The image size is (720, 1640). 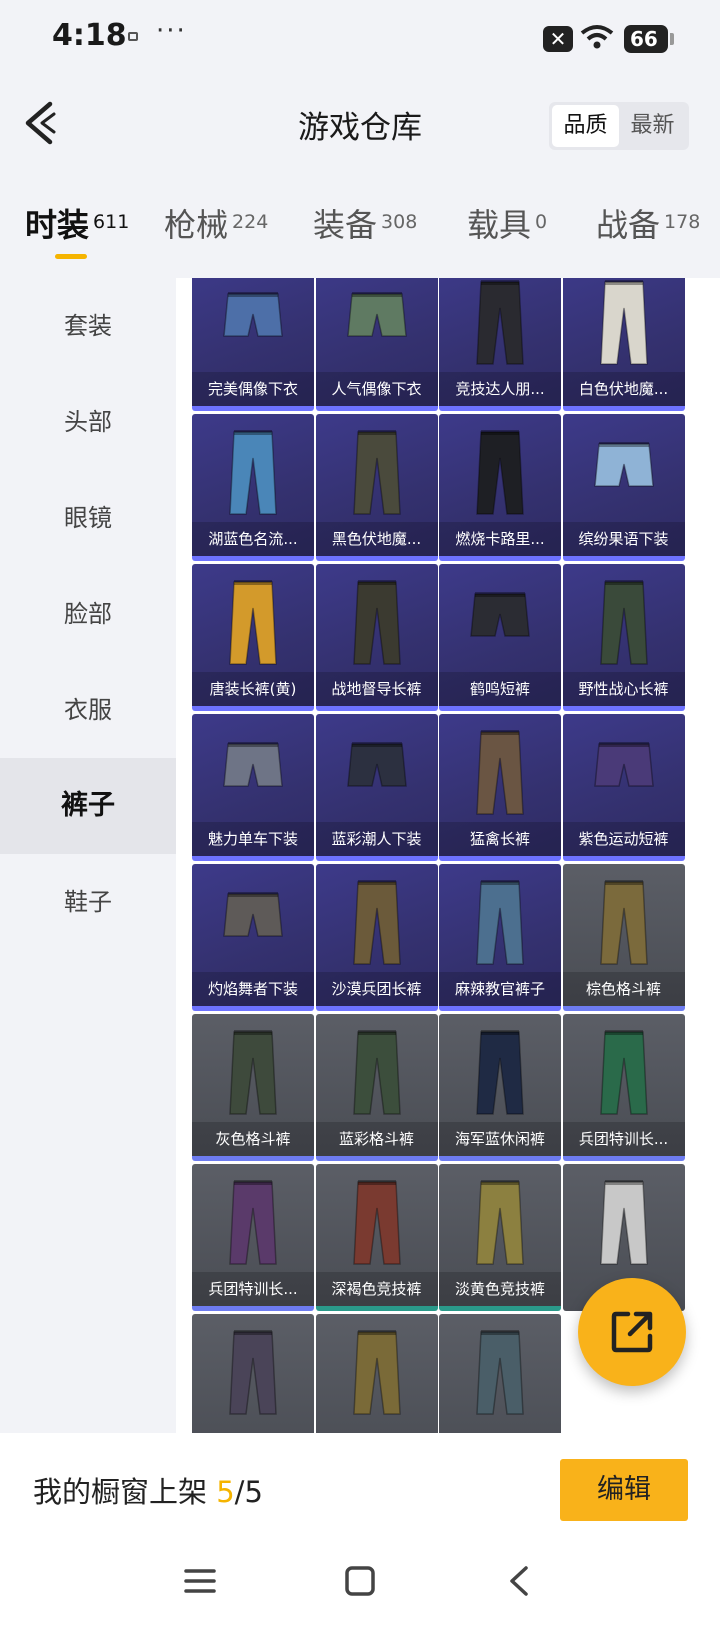 What do you see at coordinates (88, 806) in the screenshot?
I see `sidebar-item-pants: 裤子` at bounding box center [88, 806].